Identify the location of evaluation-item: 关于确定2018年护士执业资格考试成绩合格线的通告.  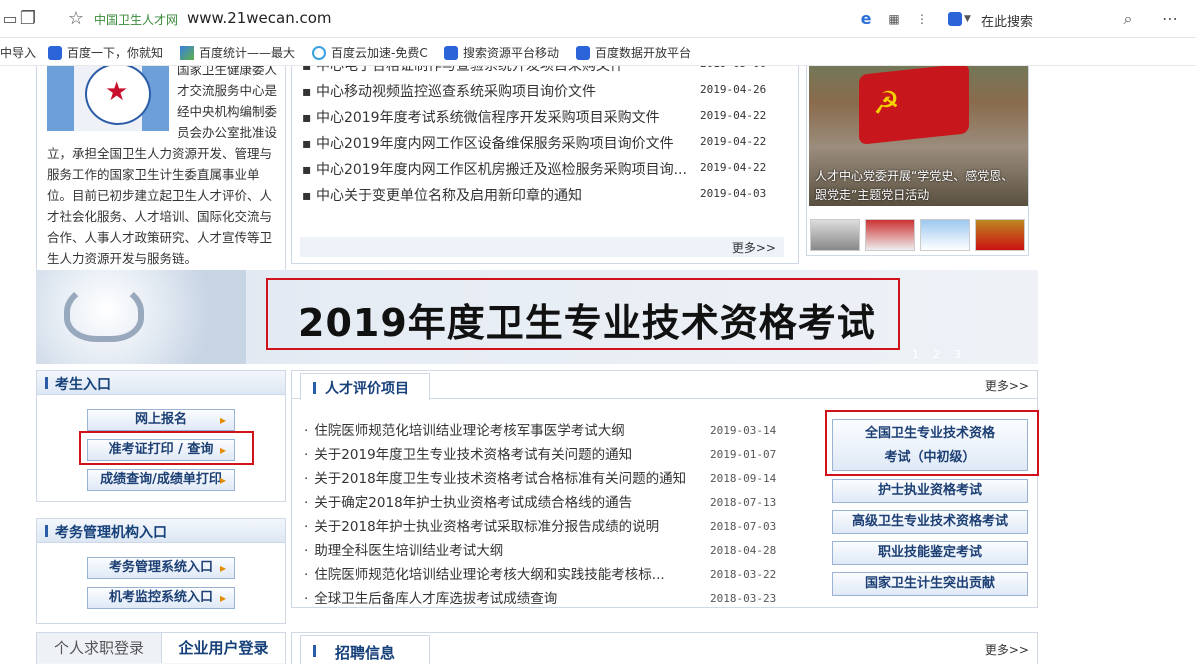
(468, 501).